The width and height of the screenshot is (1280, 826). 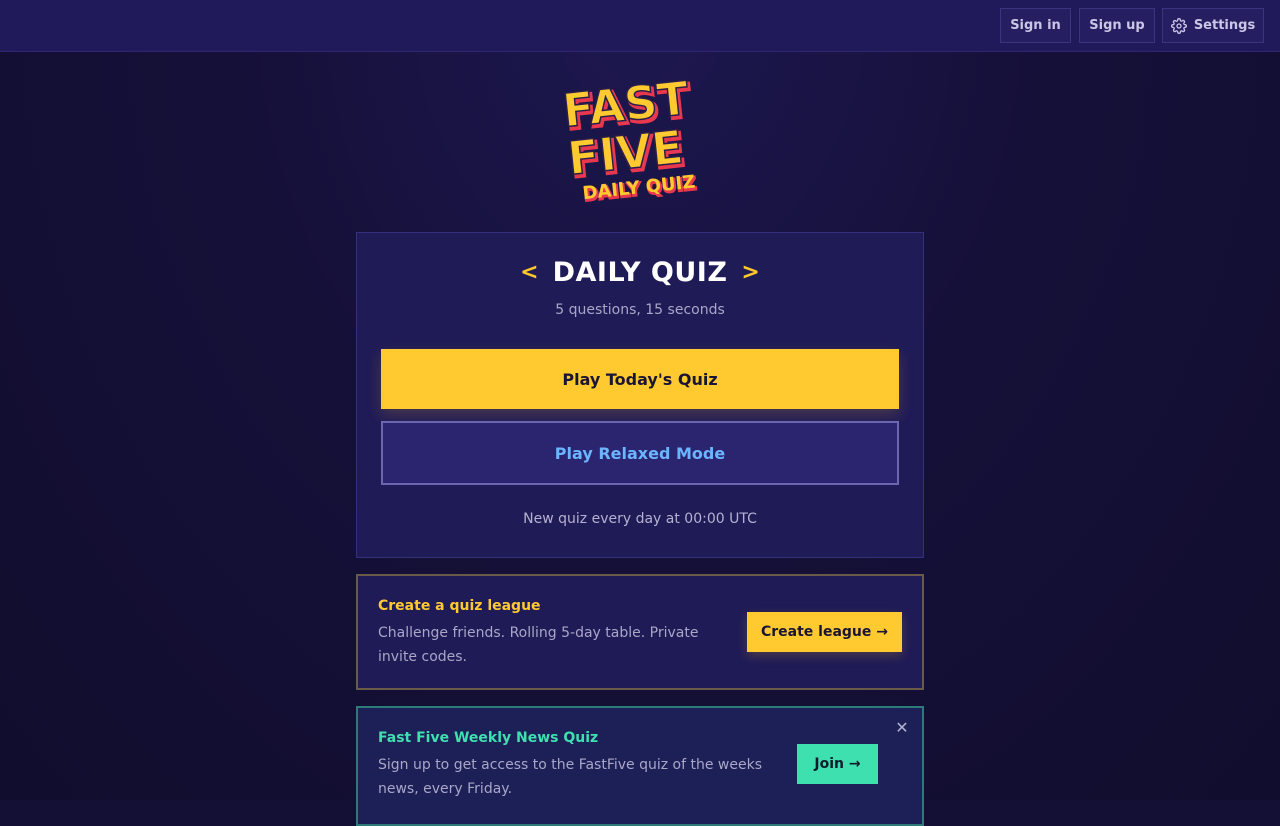 What do you see at coordinates (529, 272) in the screenshot?
I see `chevron-left-icon: <` at bounding box center [529, 272].